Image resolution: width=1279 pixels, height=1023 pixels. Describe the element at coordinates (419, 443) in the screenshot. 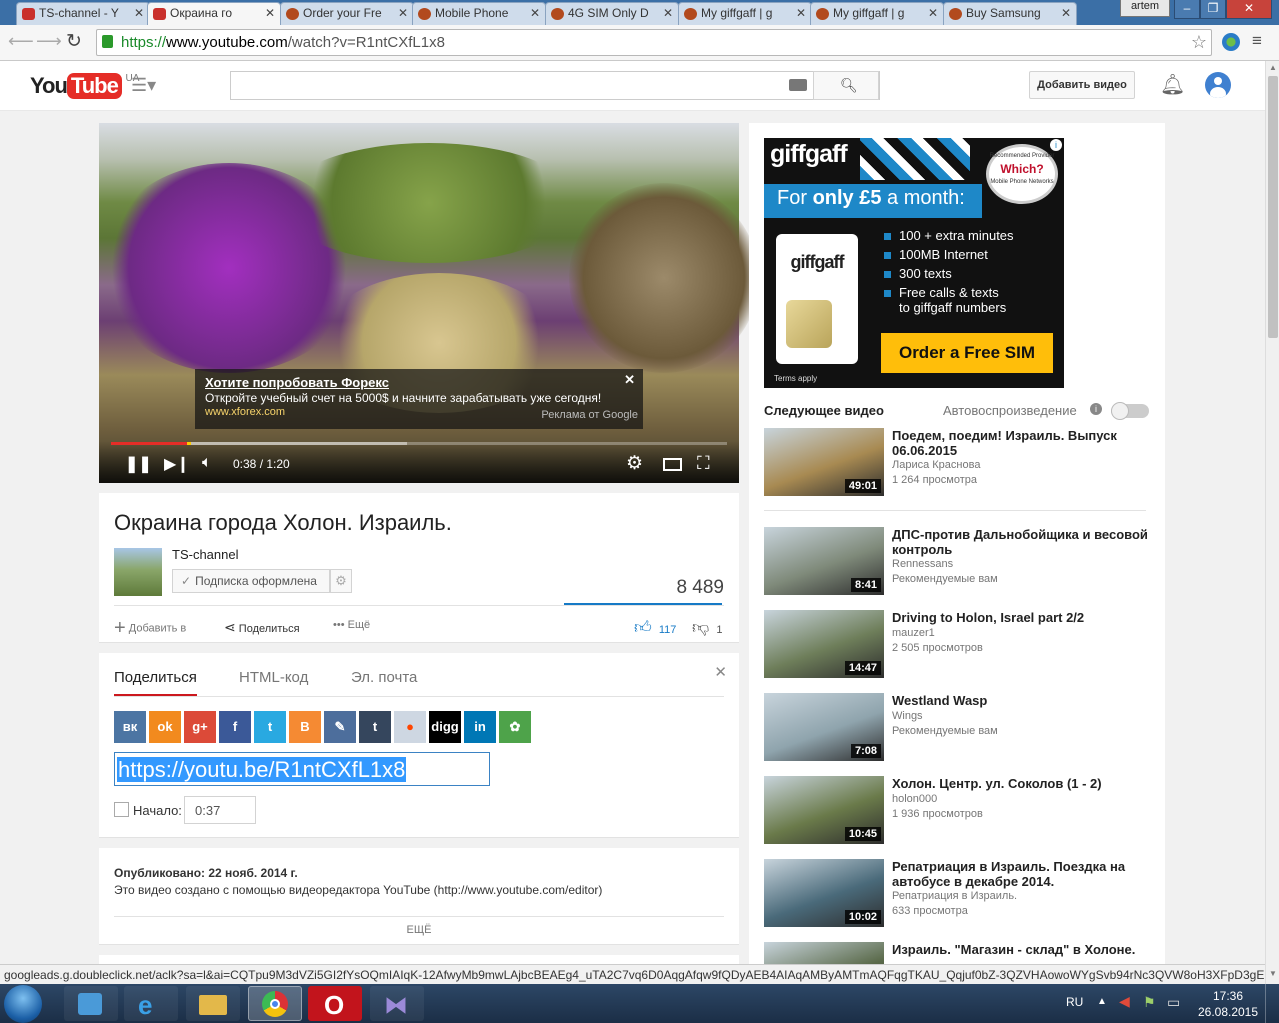

I see `progress-bar` at that location.